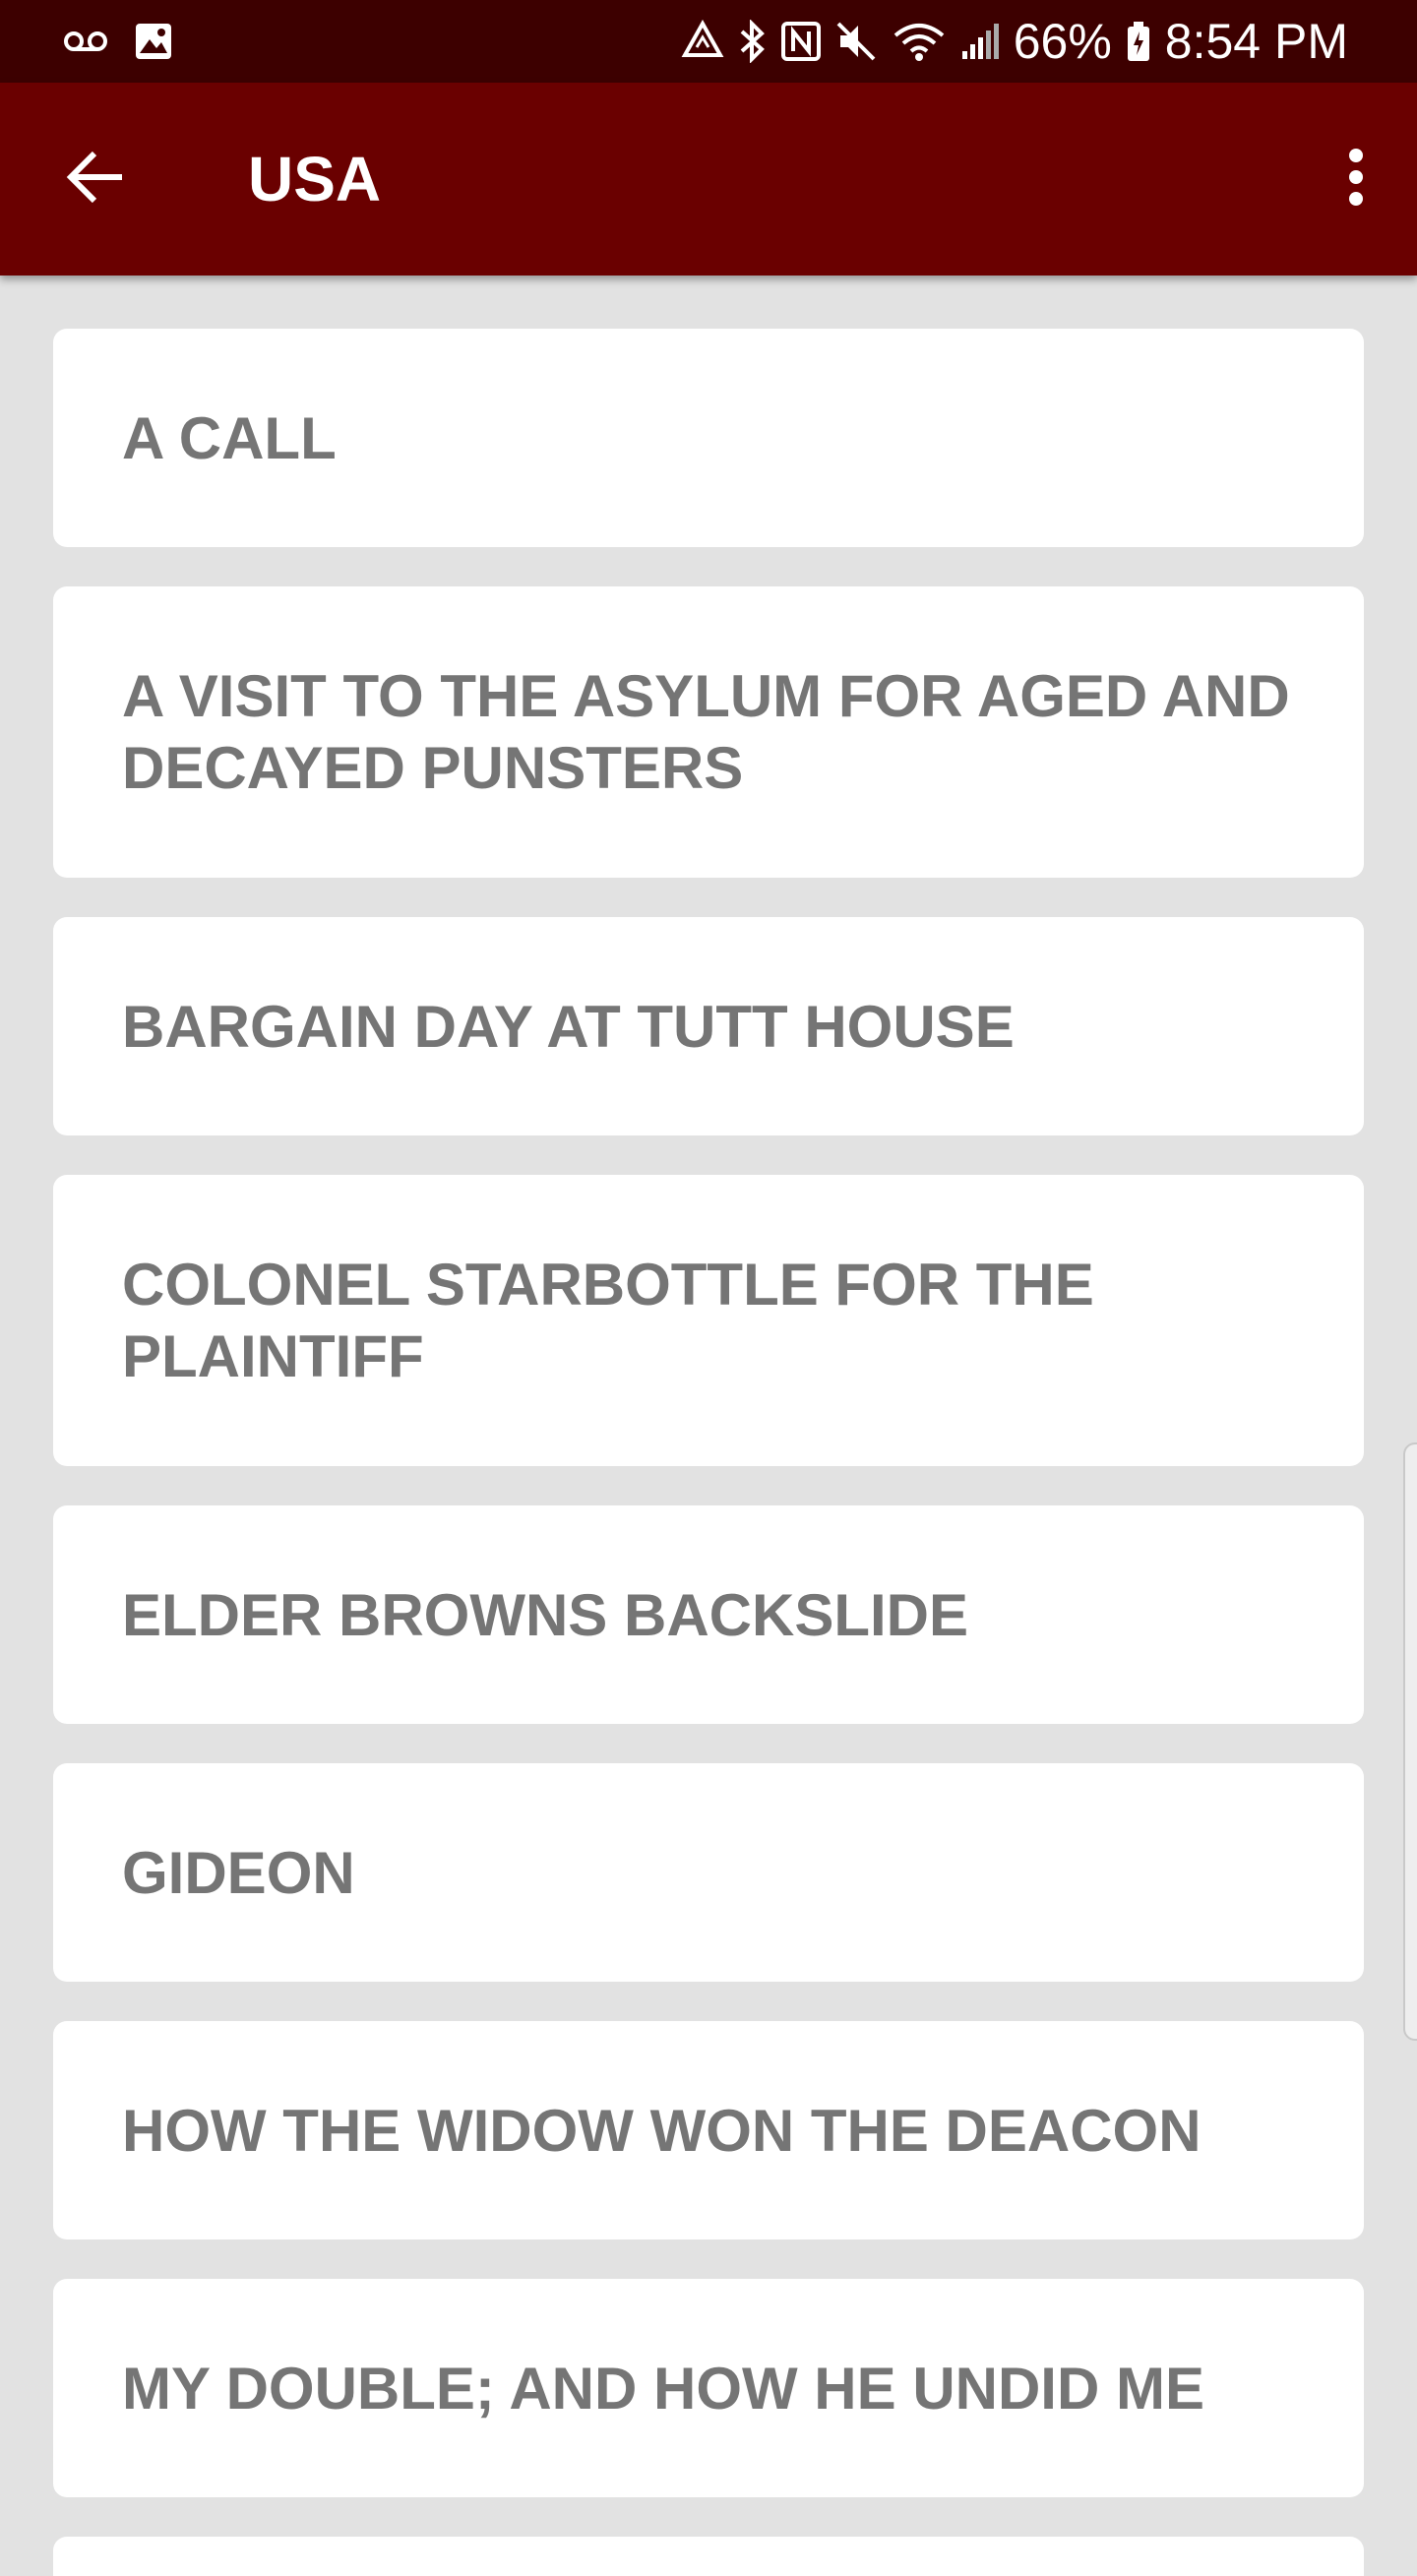  I want to click on list-item: COLONEL STARBOTTLE FOR THE PLAINTIFF, so click(708, 1320).